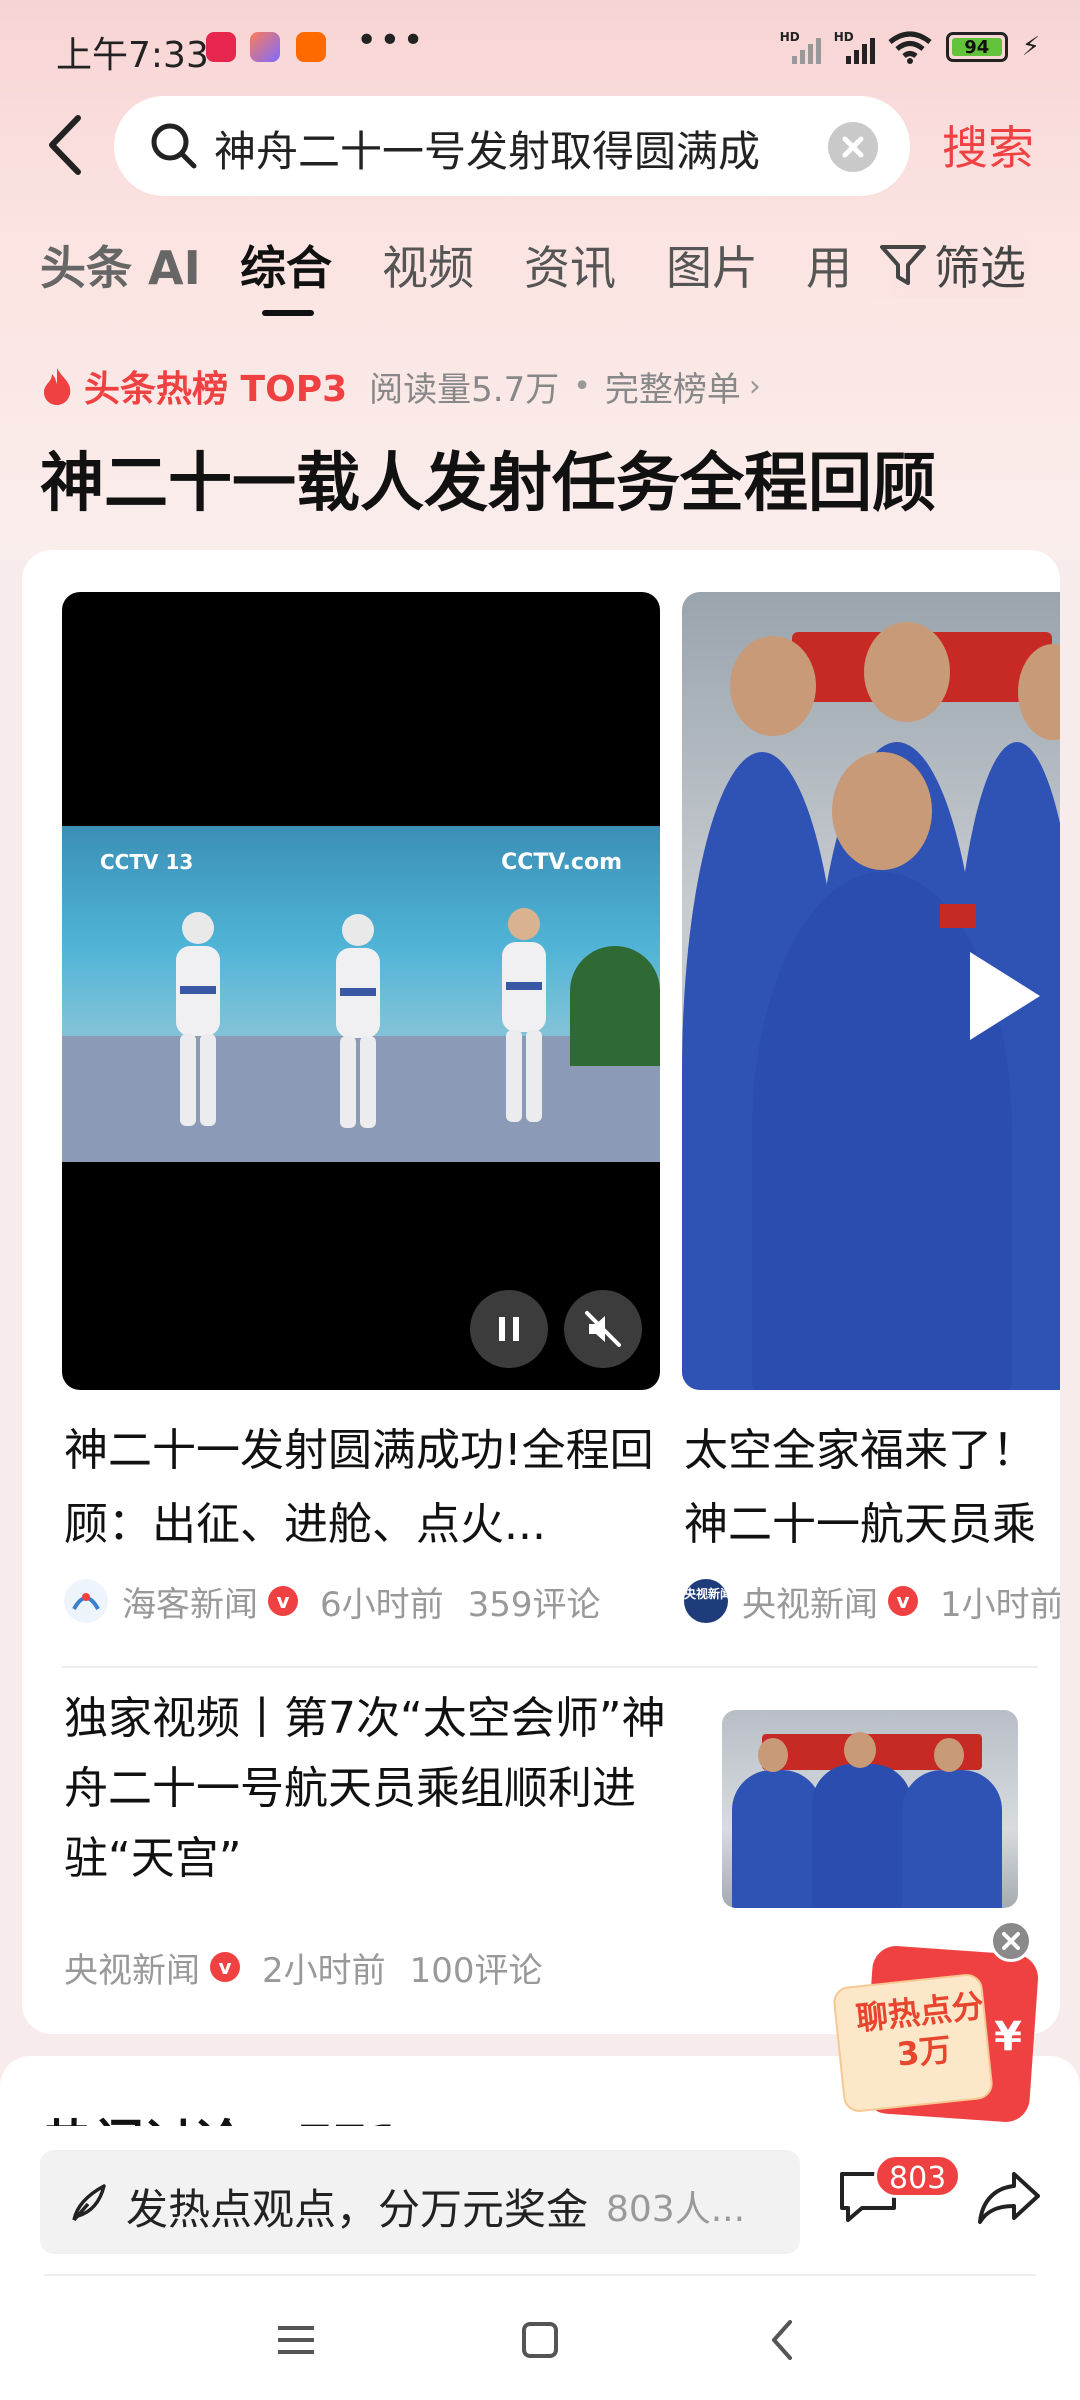  I want to click on tab-users: 用, so click(829, 265).